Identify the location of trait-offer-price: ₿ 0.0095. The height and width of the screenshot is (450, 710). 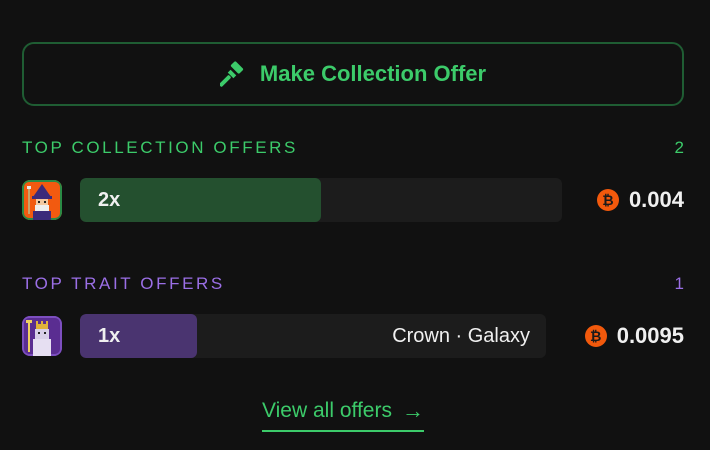
(634, 336).